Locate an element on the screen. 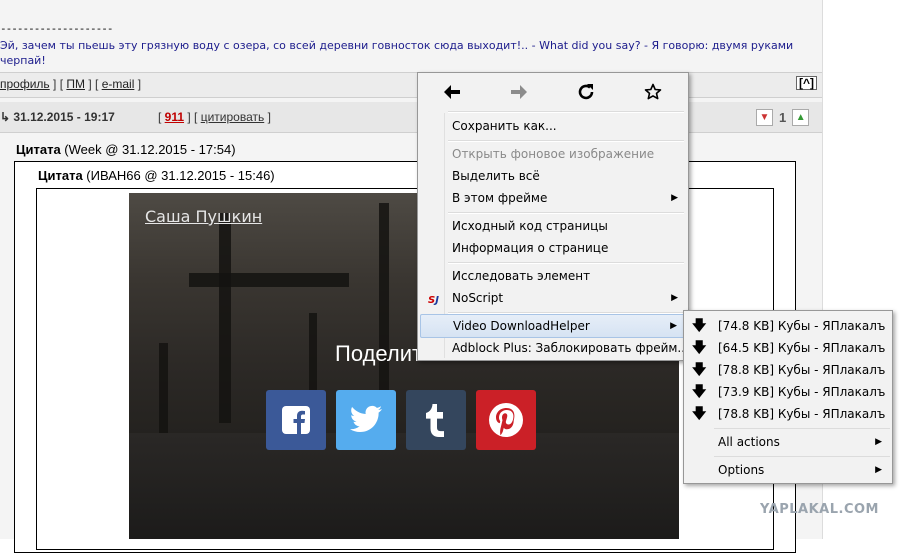  reload-icon is located at coordinates (585, 92).